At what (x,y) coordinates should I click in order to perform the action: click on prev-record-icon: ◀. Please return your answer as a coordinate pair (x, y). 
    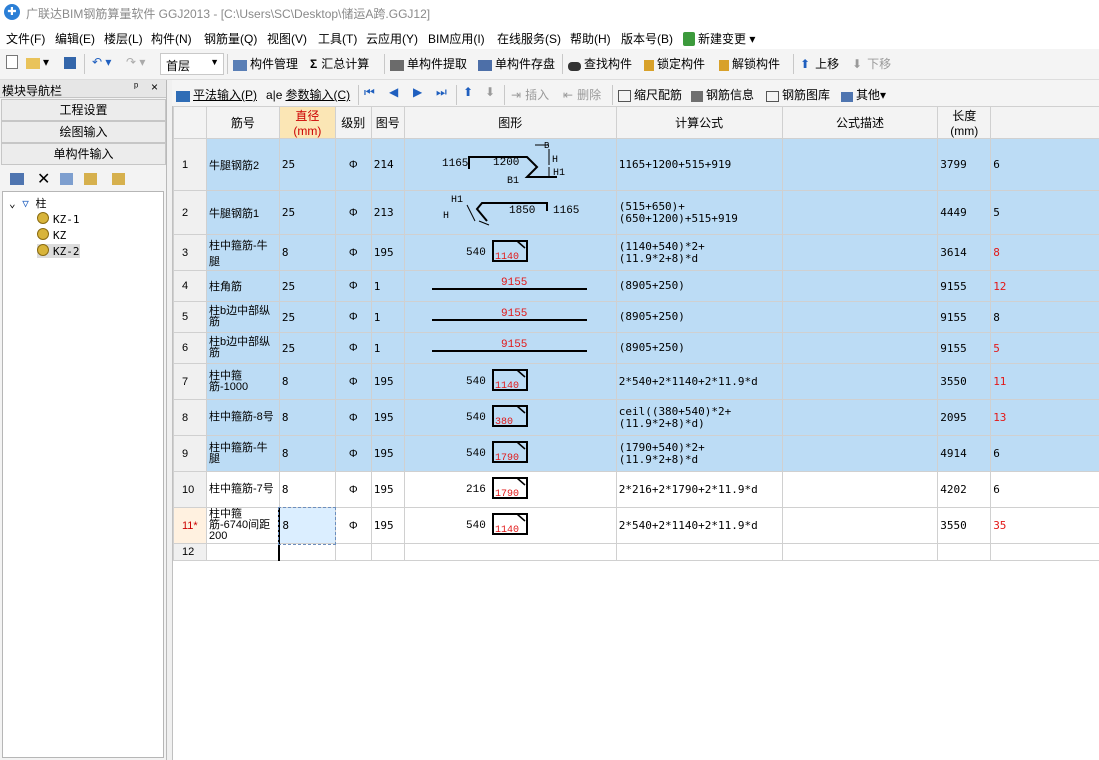
    Looking at the image, I should click on (393, 92).